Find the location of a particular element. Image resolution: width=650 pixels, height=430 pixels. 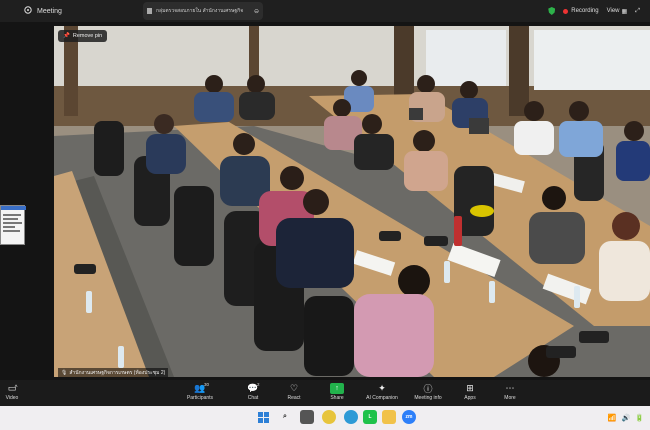

participant-name: สำนักงานเศรษฐกิจการเกษตร (ห้องประชุม 2) is located at coordinates (117, 372).